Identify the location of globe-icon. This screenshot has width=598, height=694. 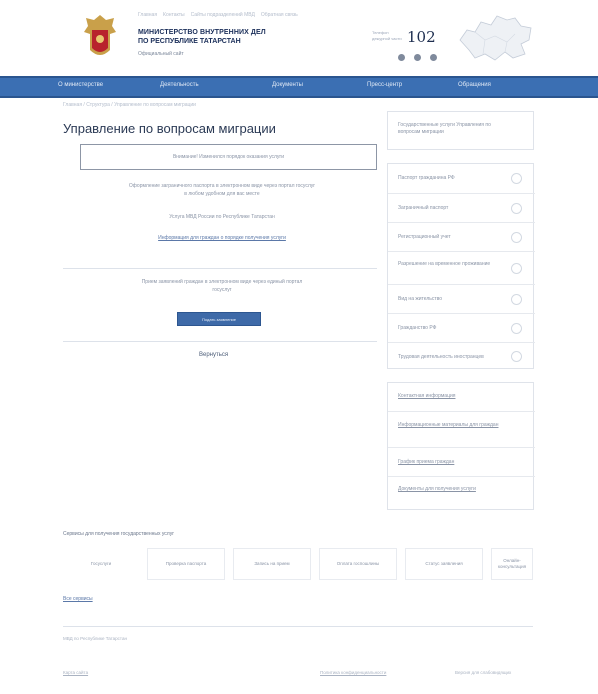
(516, 208).